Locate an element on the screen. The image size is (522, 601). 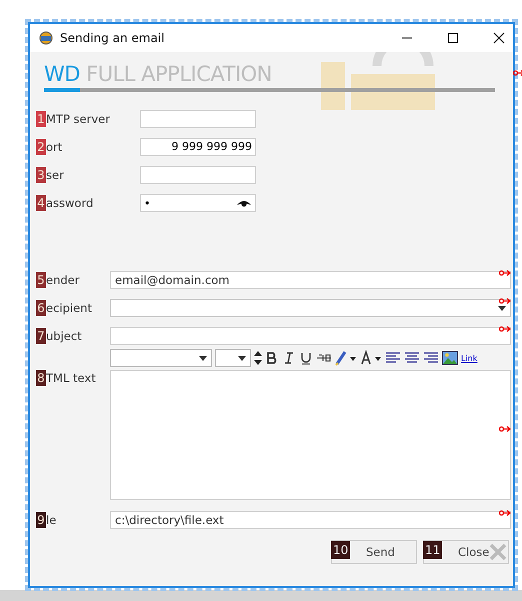
window-title: Sending an email is located at coordinates (112, 38).